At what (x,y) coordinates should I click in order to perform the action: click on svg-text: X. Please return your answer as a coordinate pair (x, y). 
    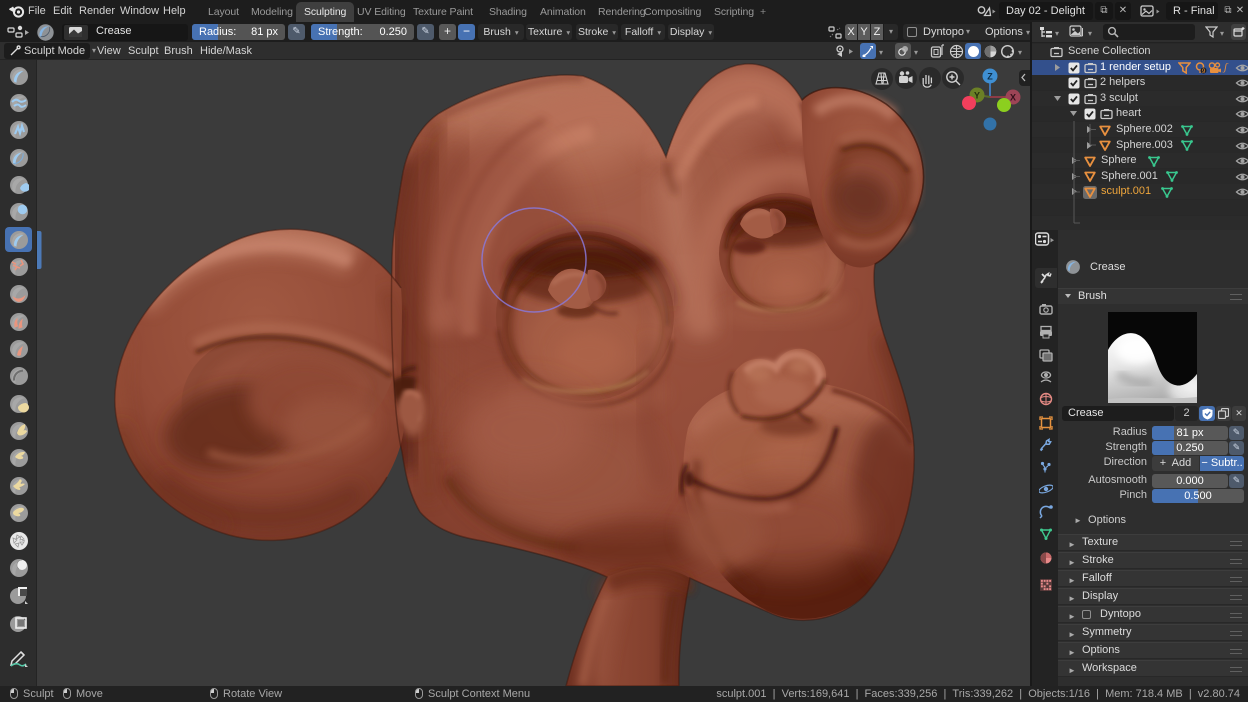
    Looking at the image, I should click on (1013, 98).